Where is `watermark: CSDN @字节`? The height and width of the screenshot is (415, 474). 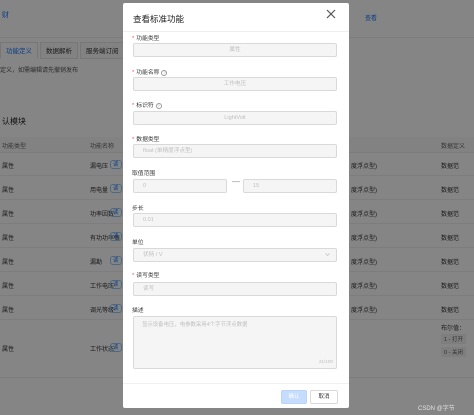
watermark: CSDN @字节 is located at coordinates (436, 409).